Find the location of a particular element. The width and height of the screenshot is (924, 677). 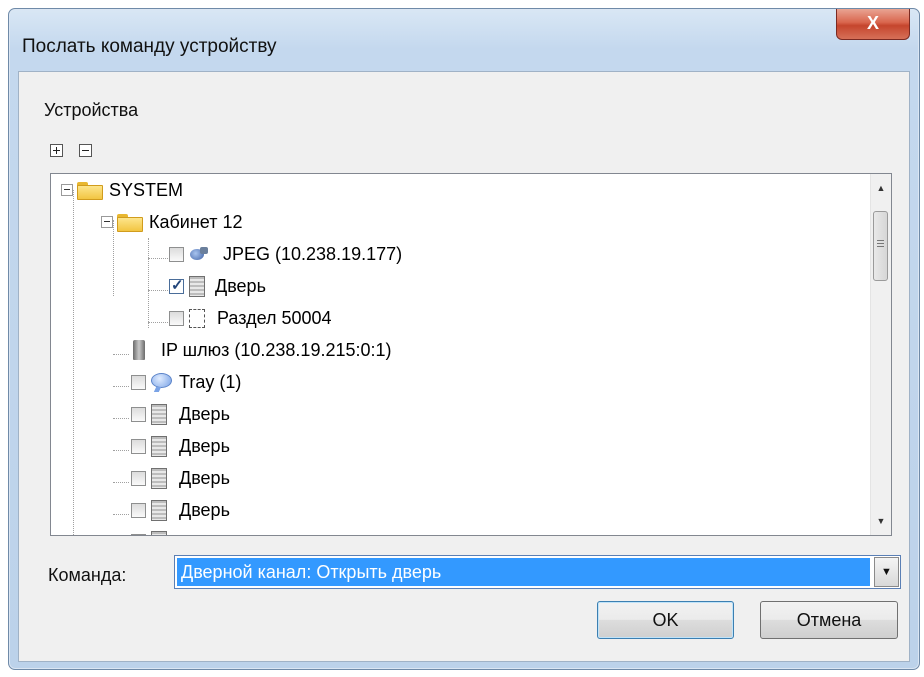

gateway-icon is located at coordinates (139, 350).